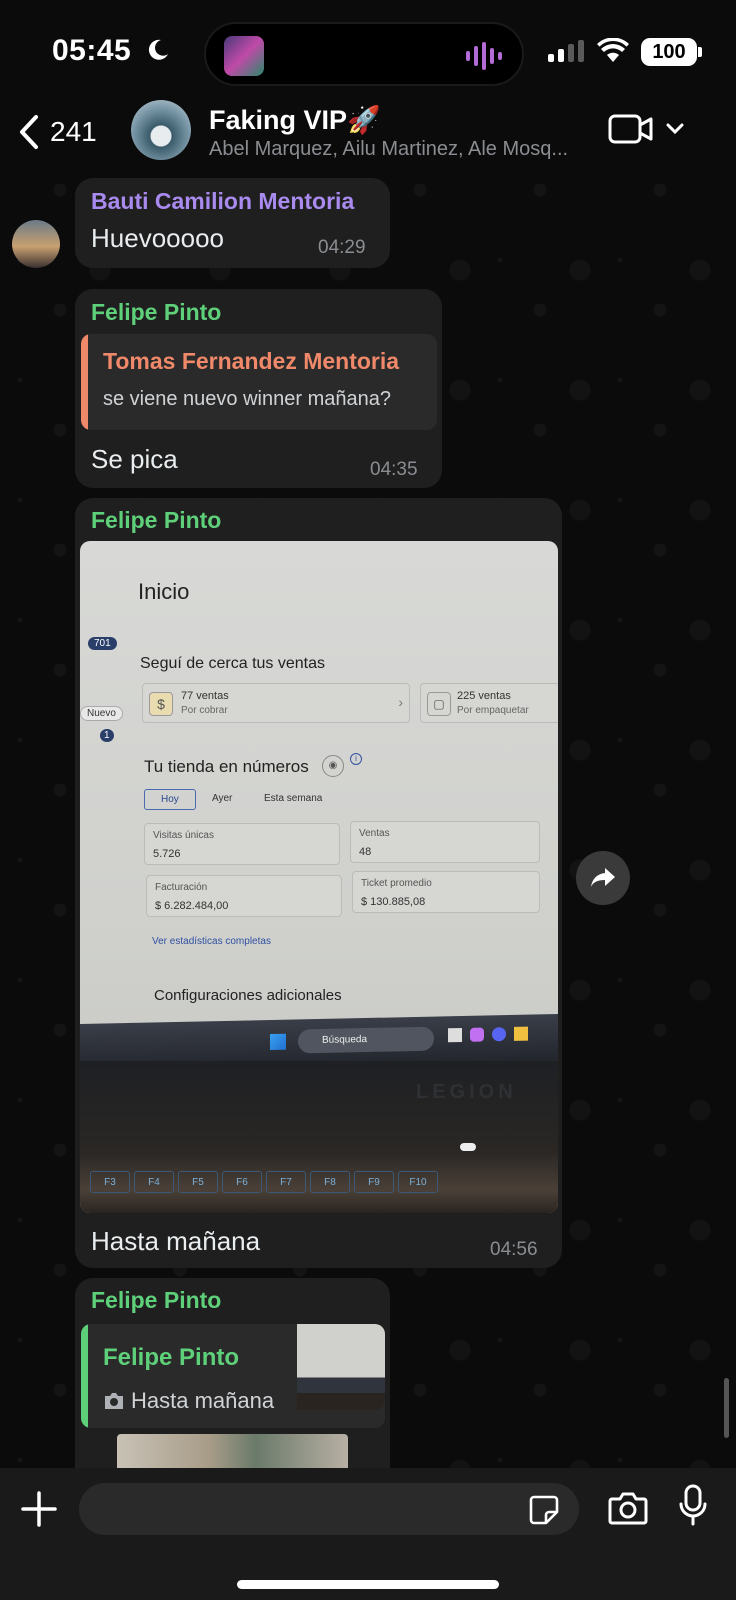  I want to click on video-call-button, so click(646, 129).